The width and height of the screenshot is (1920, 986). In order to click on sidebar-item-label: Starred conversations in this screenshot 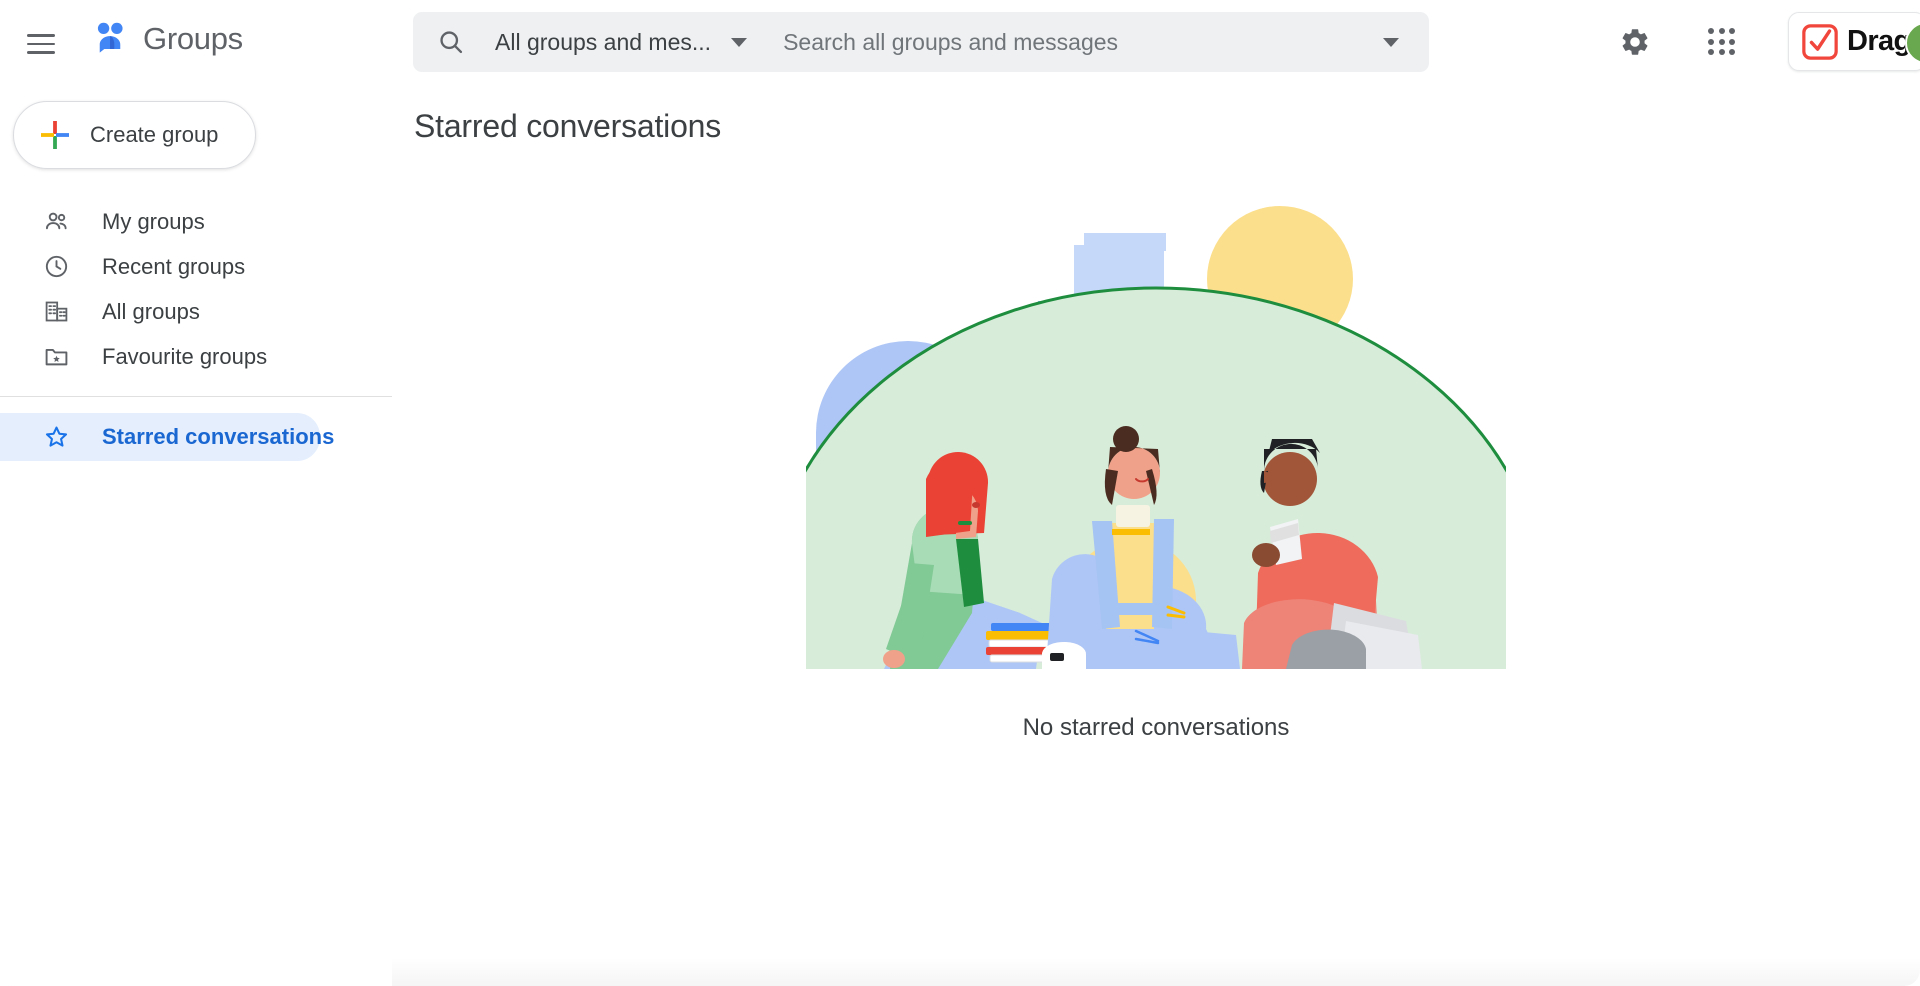, I will do `click(218, 436)`.